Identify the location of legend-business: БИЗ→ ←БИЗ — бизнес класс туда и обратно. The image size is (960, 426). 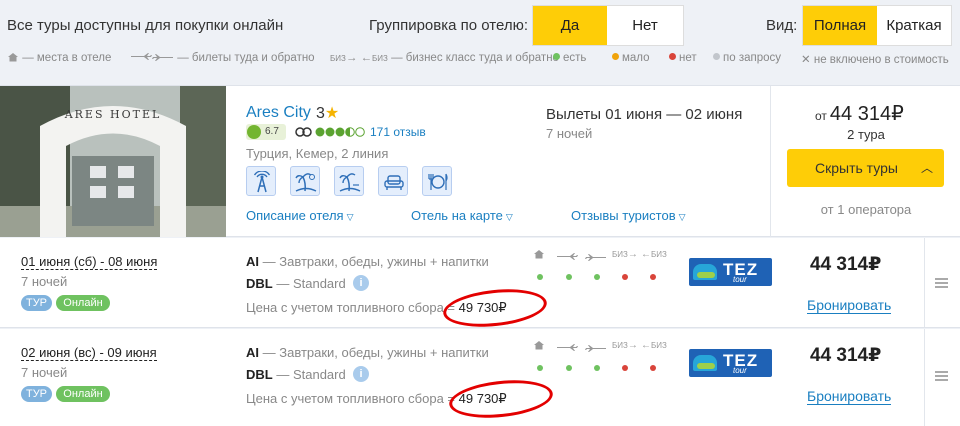
(444, 58).